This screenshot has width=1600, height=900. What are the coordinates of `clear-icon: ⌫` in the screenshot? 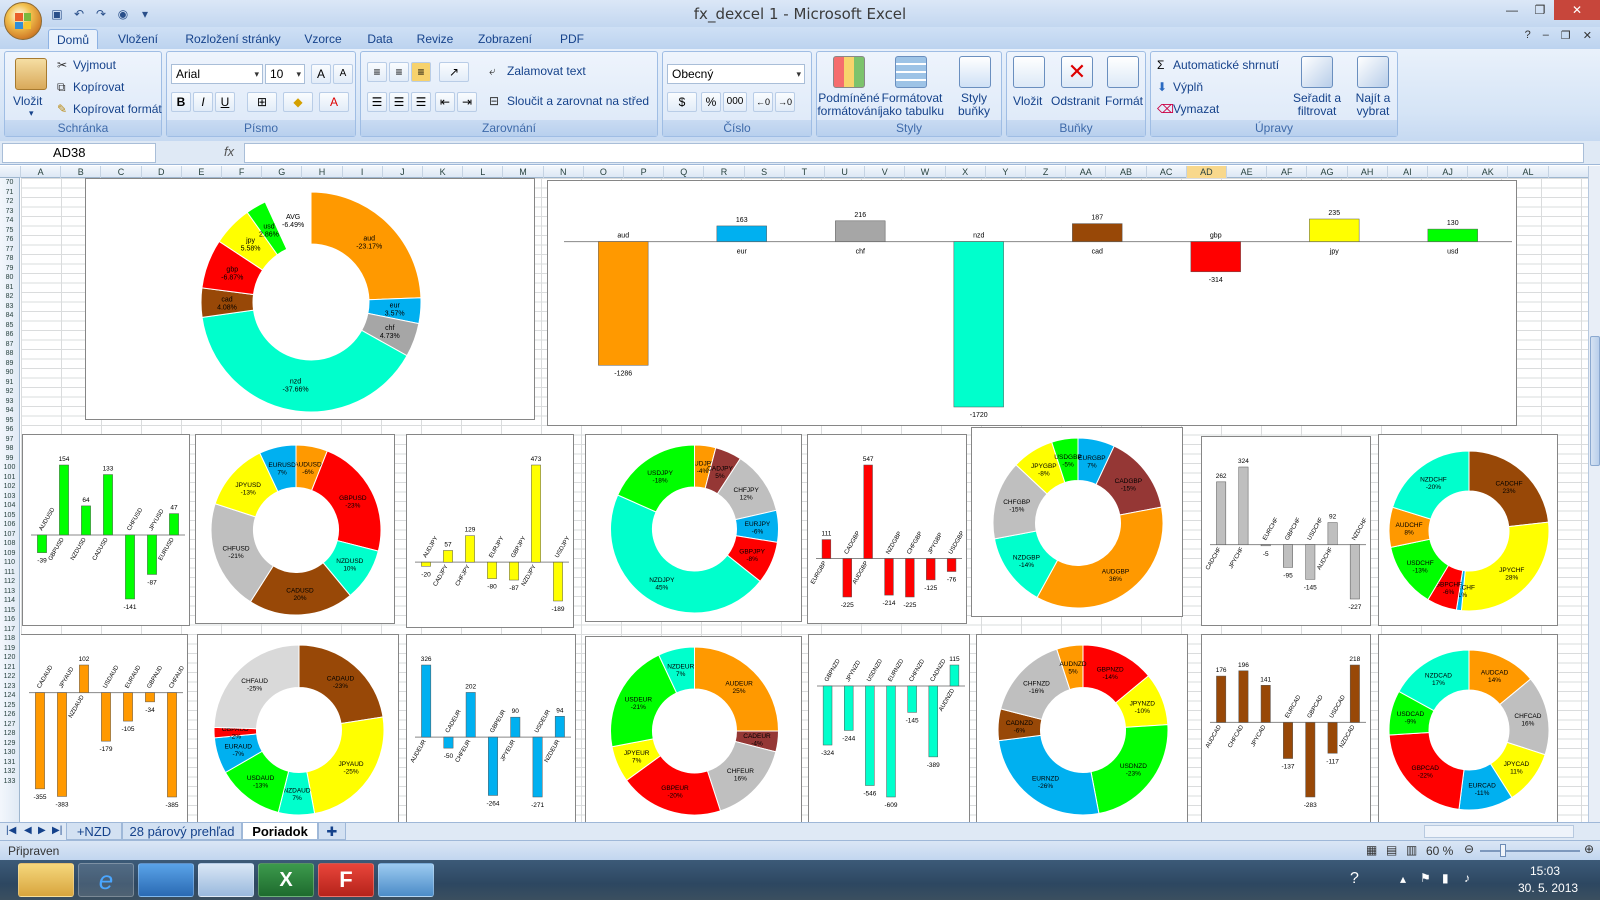 It's located at (1165, 109).